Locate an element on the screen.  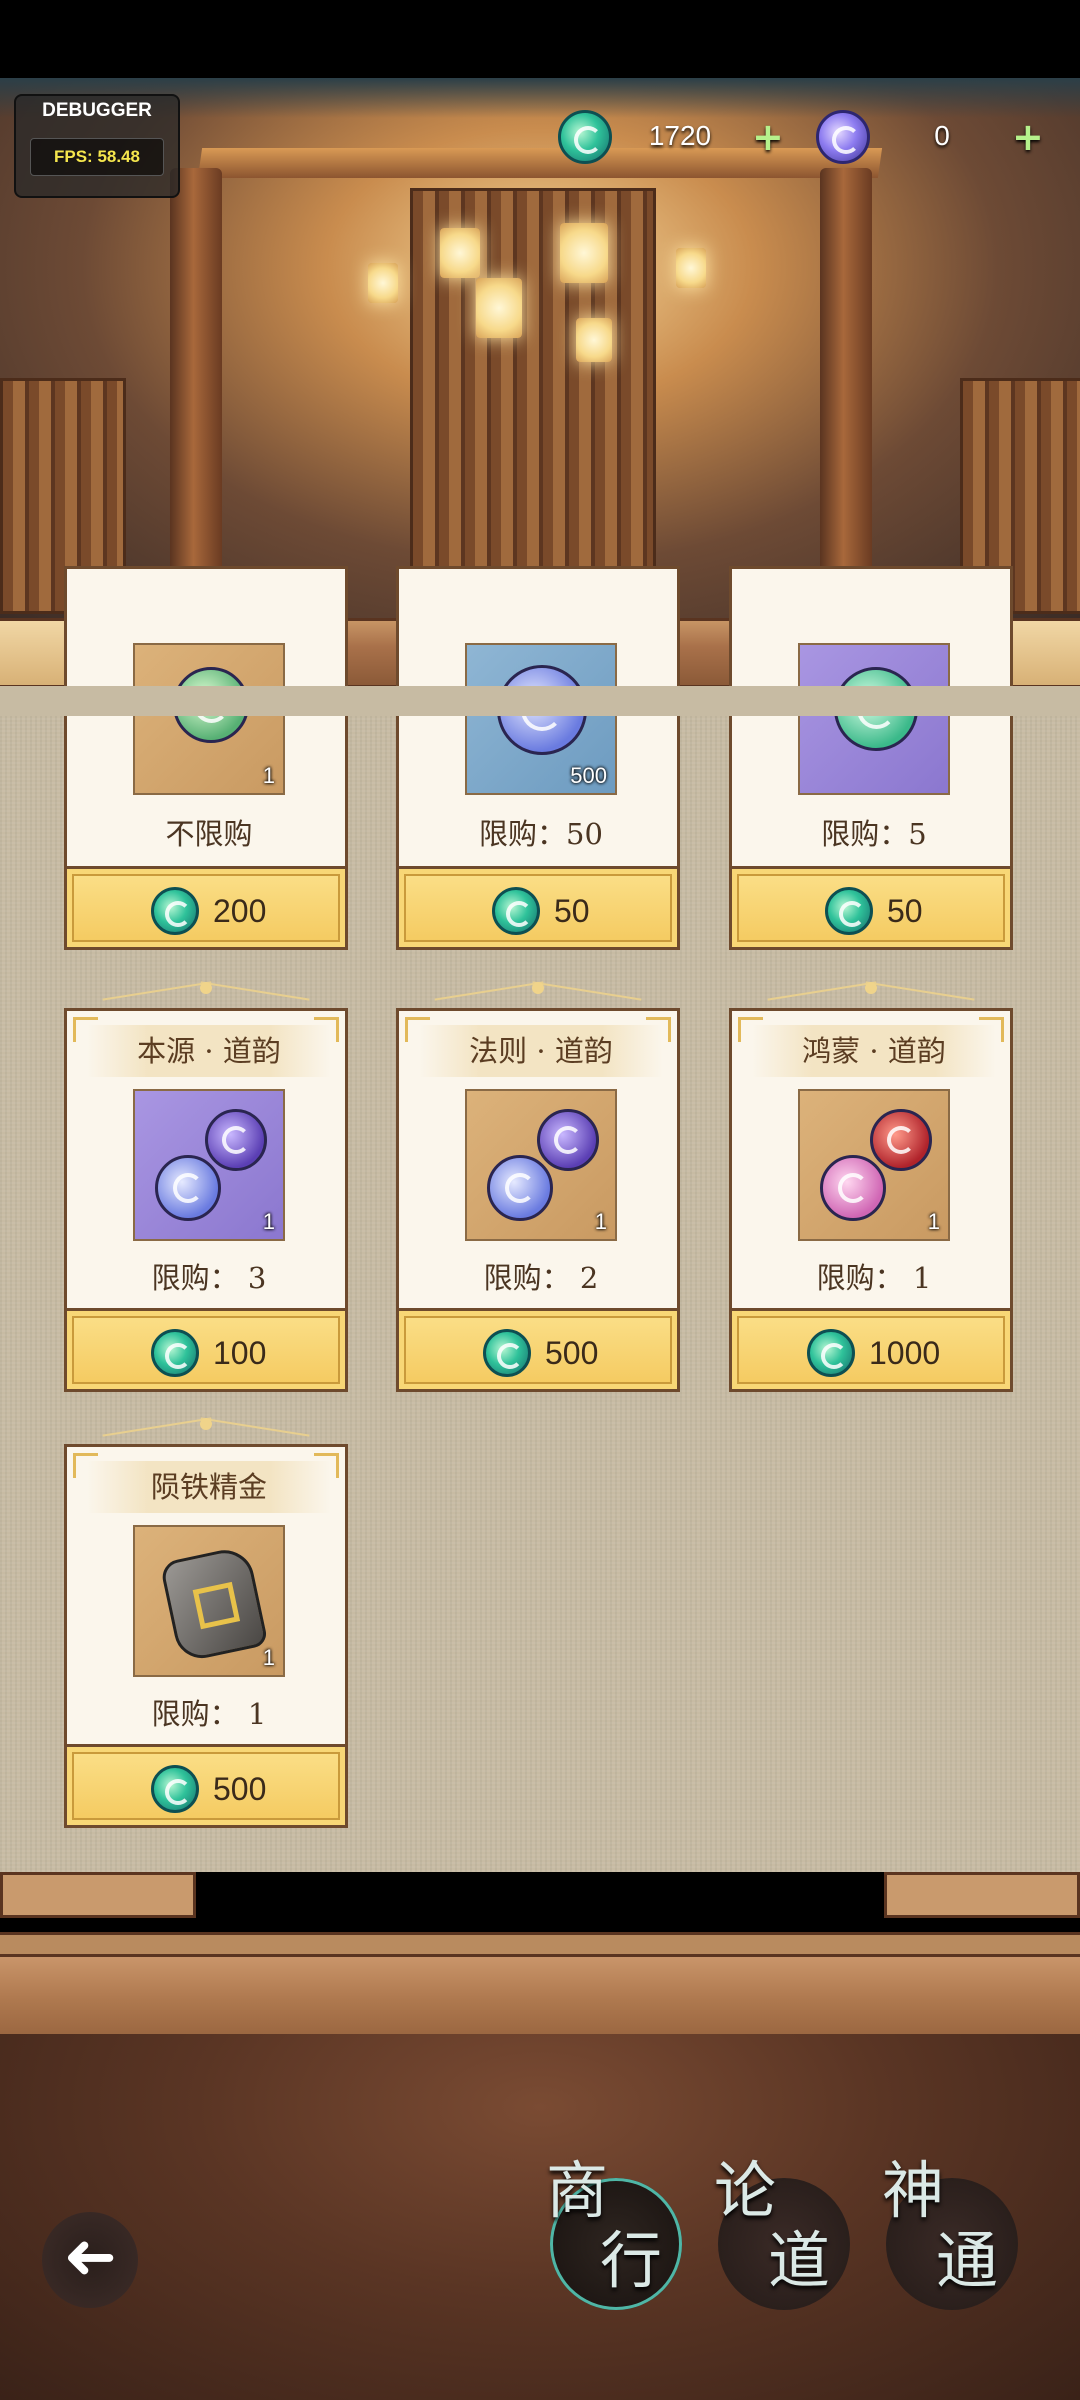
green-orb-icon is located at coordinates (874, 719).